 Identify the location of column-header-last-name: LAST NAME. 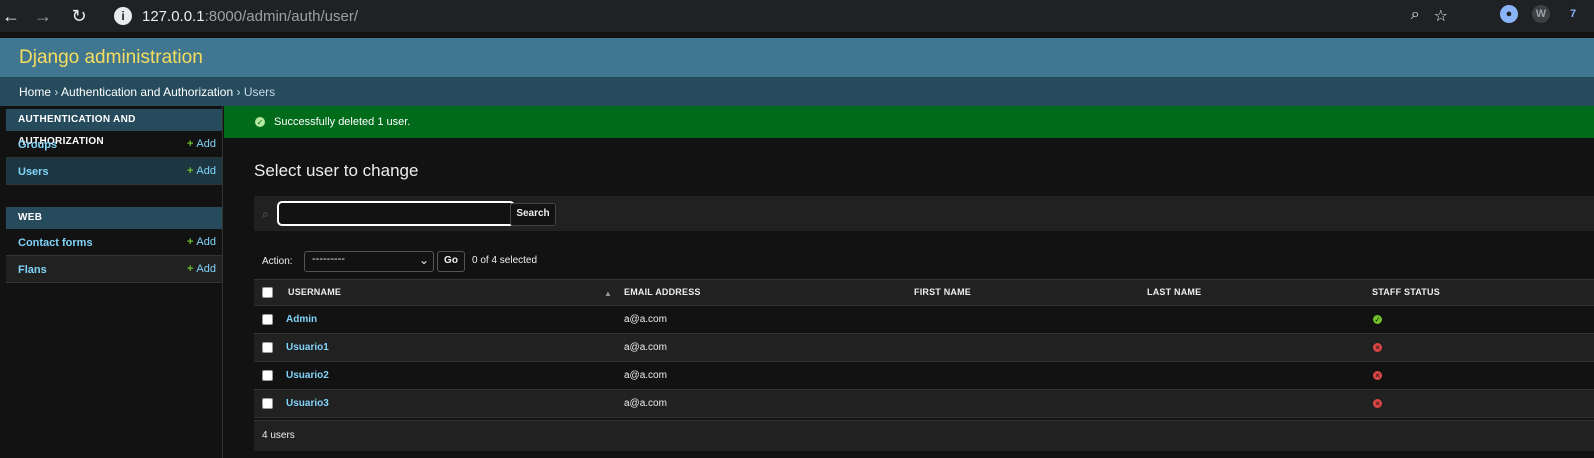
(1174, 292).